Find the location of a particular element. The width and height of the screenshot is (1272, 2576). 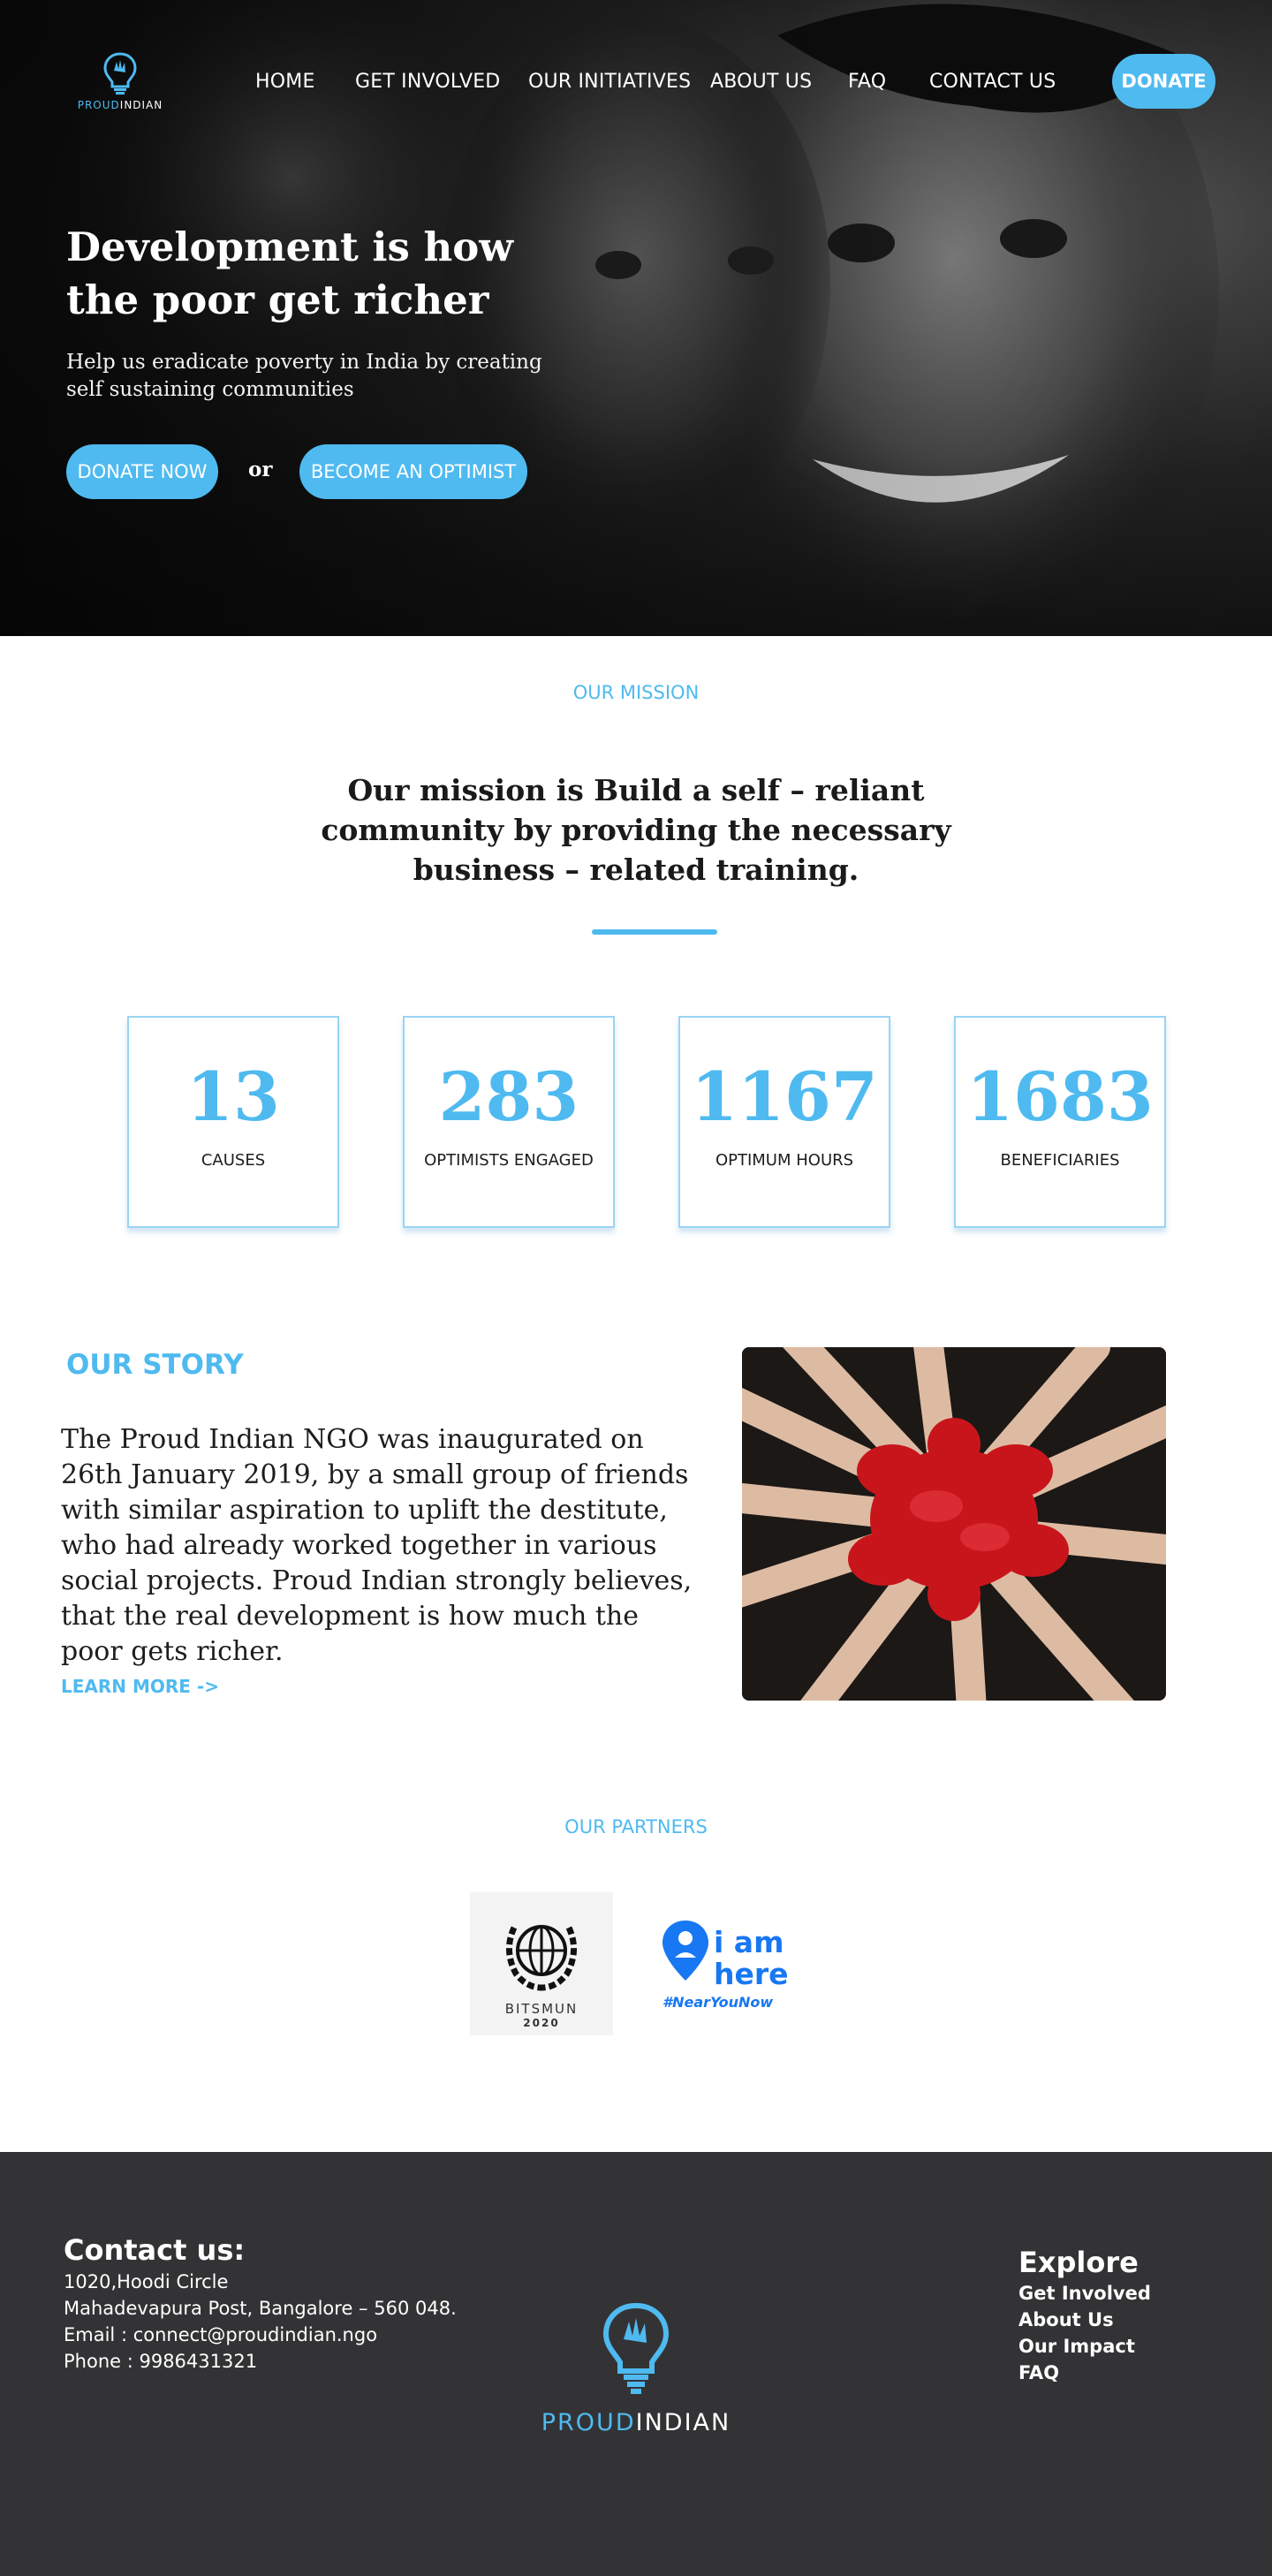

contact-phone: Phone : 9986431321 is located at coordinates (160, 2362).